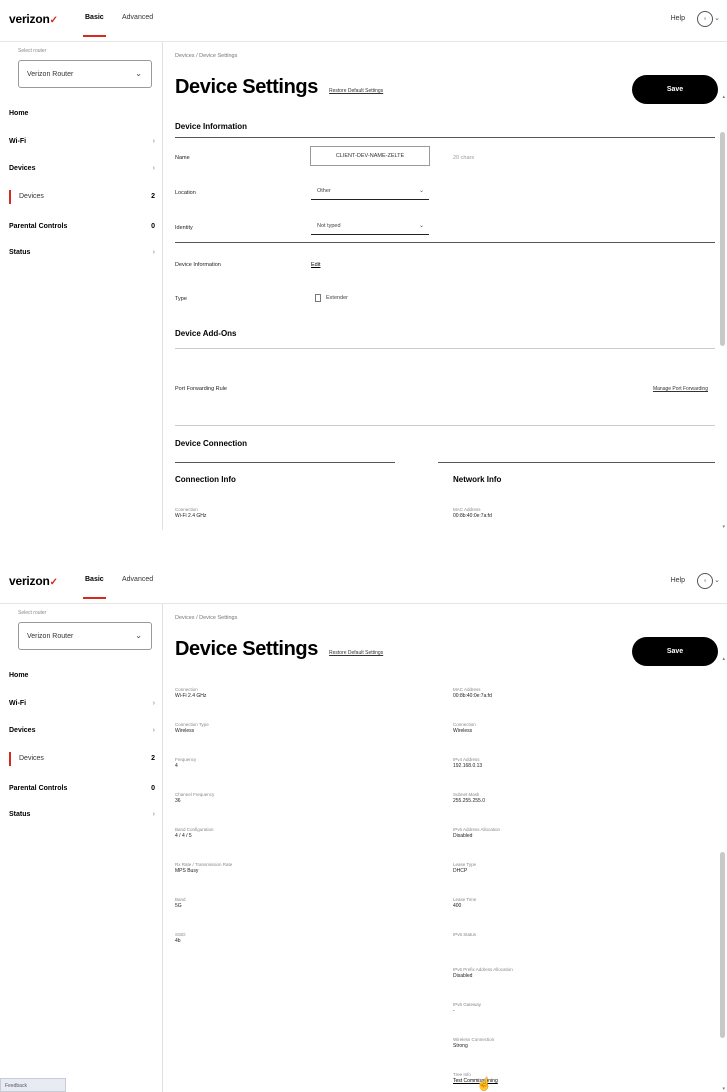  Describe the element at coordinates (680, 389) in the screenshot. I see `manage-port-forwarding-link: Manage Port Forwarding` at that location.